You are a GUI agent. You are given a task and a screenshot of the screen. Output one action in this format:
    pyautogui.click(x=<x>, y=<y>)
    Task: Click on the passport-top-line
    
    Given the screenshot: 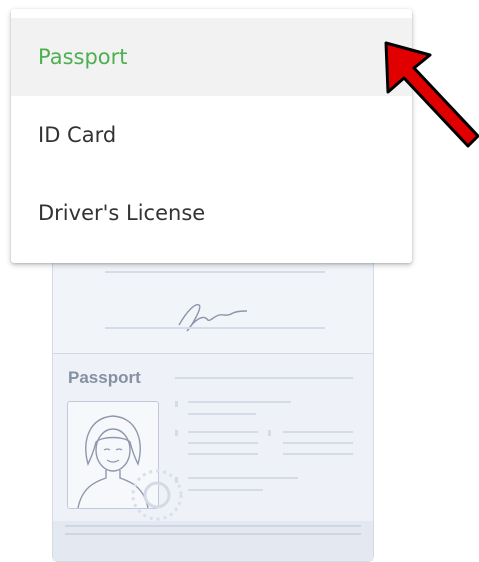 What is the action you would take?
    pyautogui.click(x=215, y=272)
    